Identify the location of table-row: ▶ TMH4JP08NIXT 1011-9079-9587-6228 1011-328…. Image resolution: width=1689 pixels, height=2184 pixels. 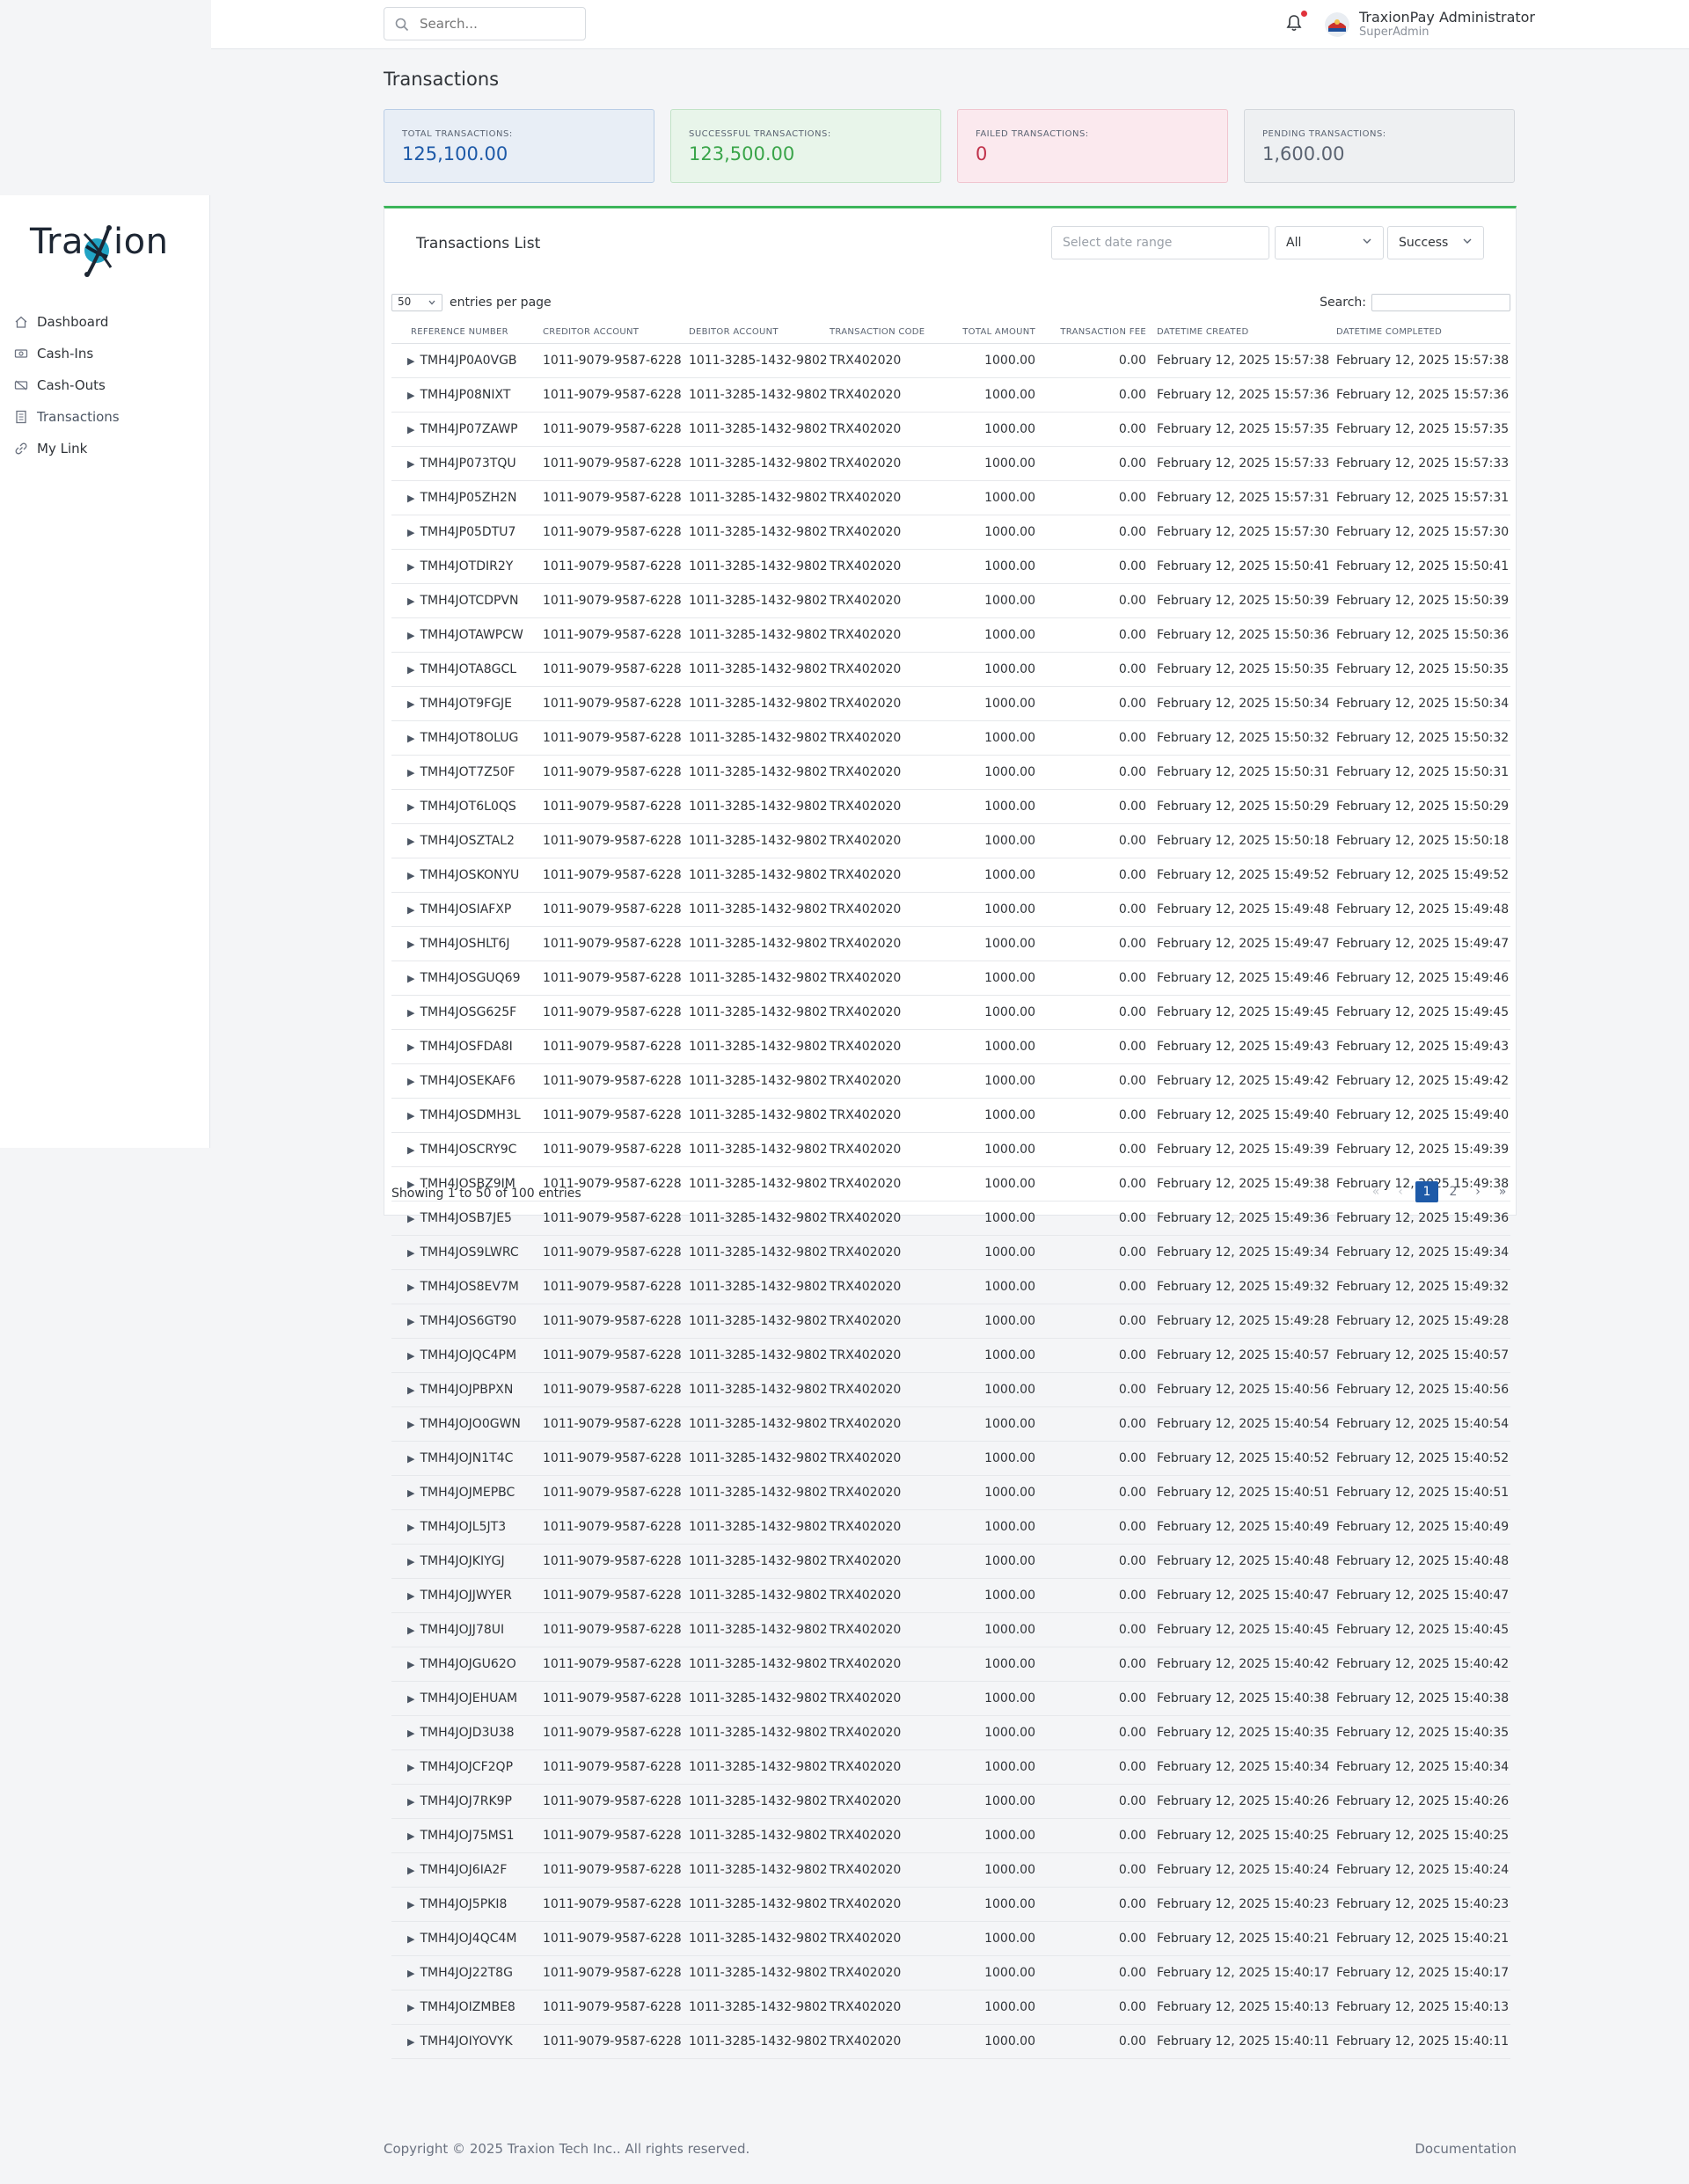
(950, 395).